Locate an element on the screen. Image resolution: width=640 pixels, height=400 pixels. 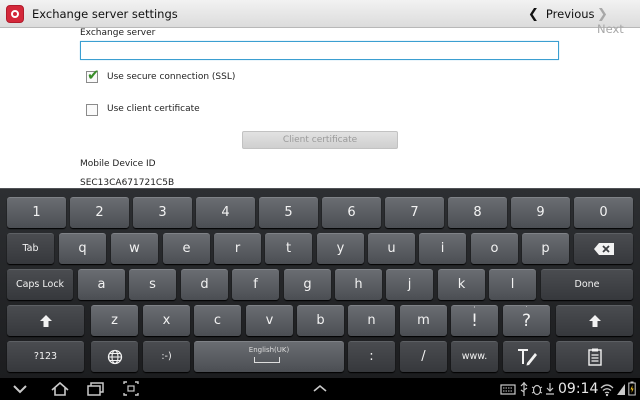
backspace-icon is located at coordinates (603, 249).